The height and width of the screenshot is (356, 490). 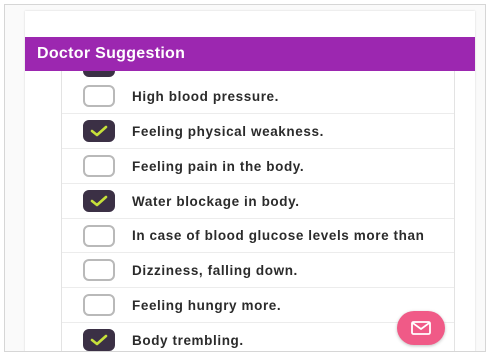 What do you see at coordinates (188, 340) in the screenshot?
I see `symptom-label: Body trembling.` at bounding box center [188, 340].